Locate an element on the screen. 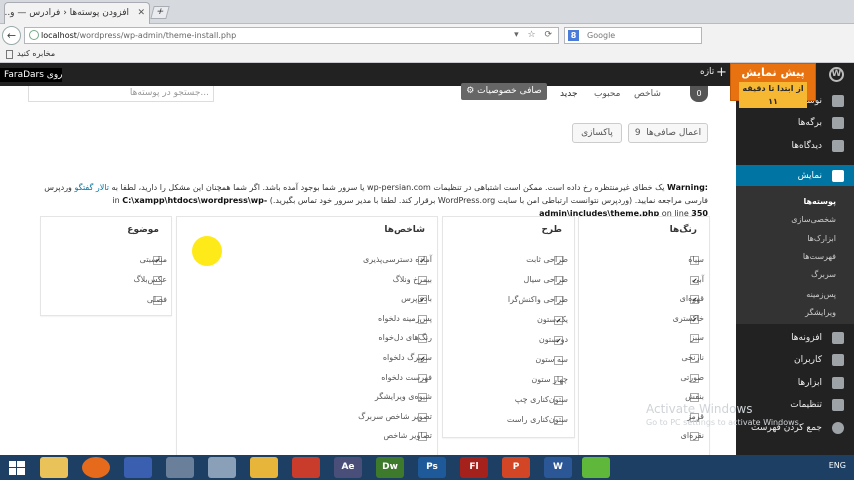  colors-option-label: سبز is located at coordinates (697, 337).